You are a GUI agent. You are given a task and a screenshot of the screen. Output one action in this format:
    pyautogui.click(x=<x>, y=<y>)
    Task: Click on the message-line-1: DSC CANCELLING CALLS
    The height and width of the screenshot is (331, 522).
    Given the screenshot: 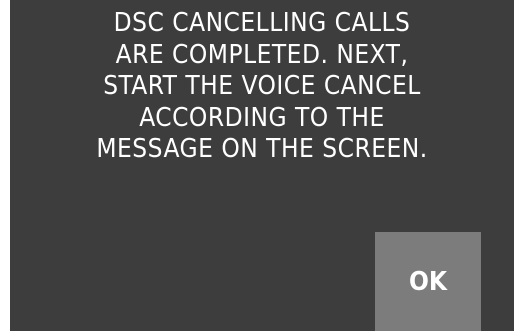 What is the action you would take?
    pyautogui.click(x=262, y=23)
    